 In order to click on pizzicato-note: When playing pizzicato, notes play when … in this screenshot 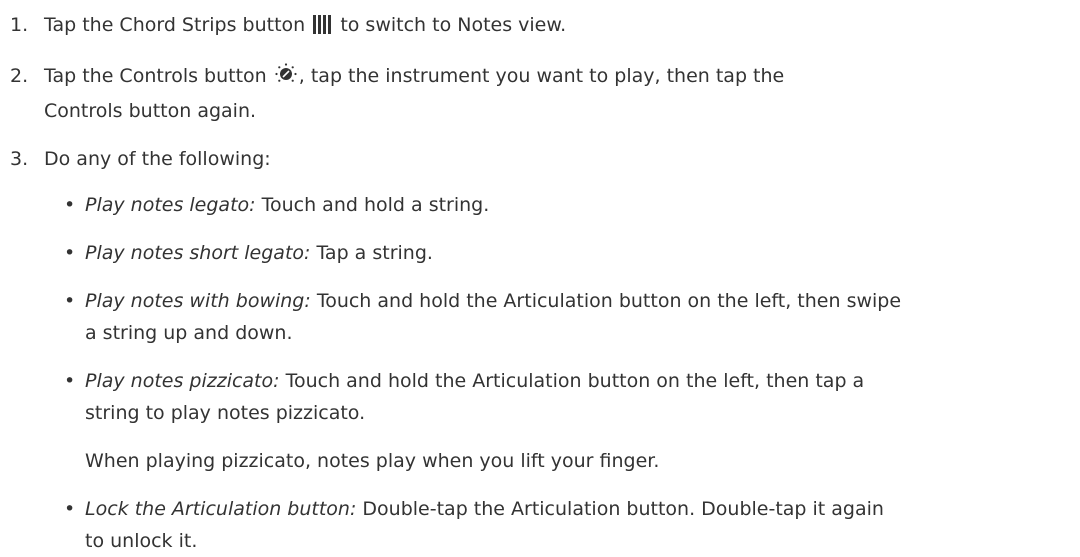, I will do `click(372, 461)`.